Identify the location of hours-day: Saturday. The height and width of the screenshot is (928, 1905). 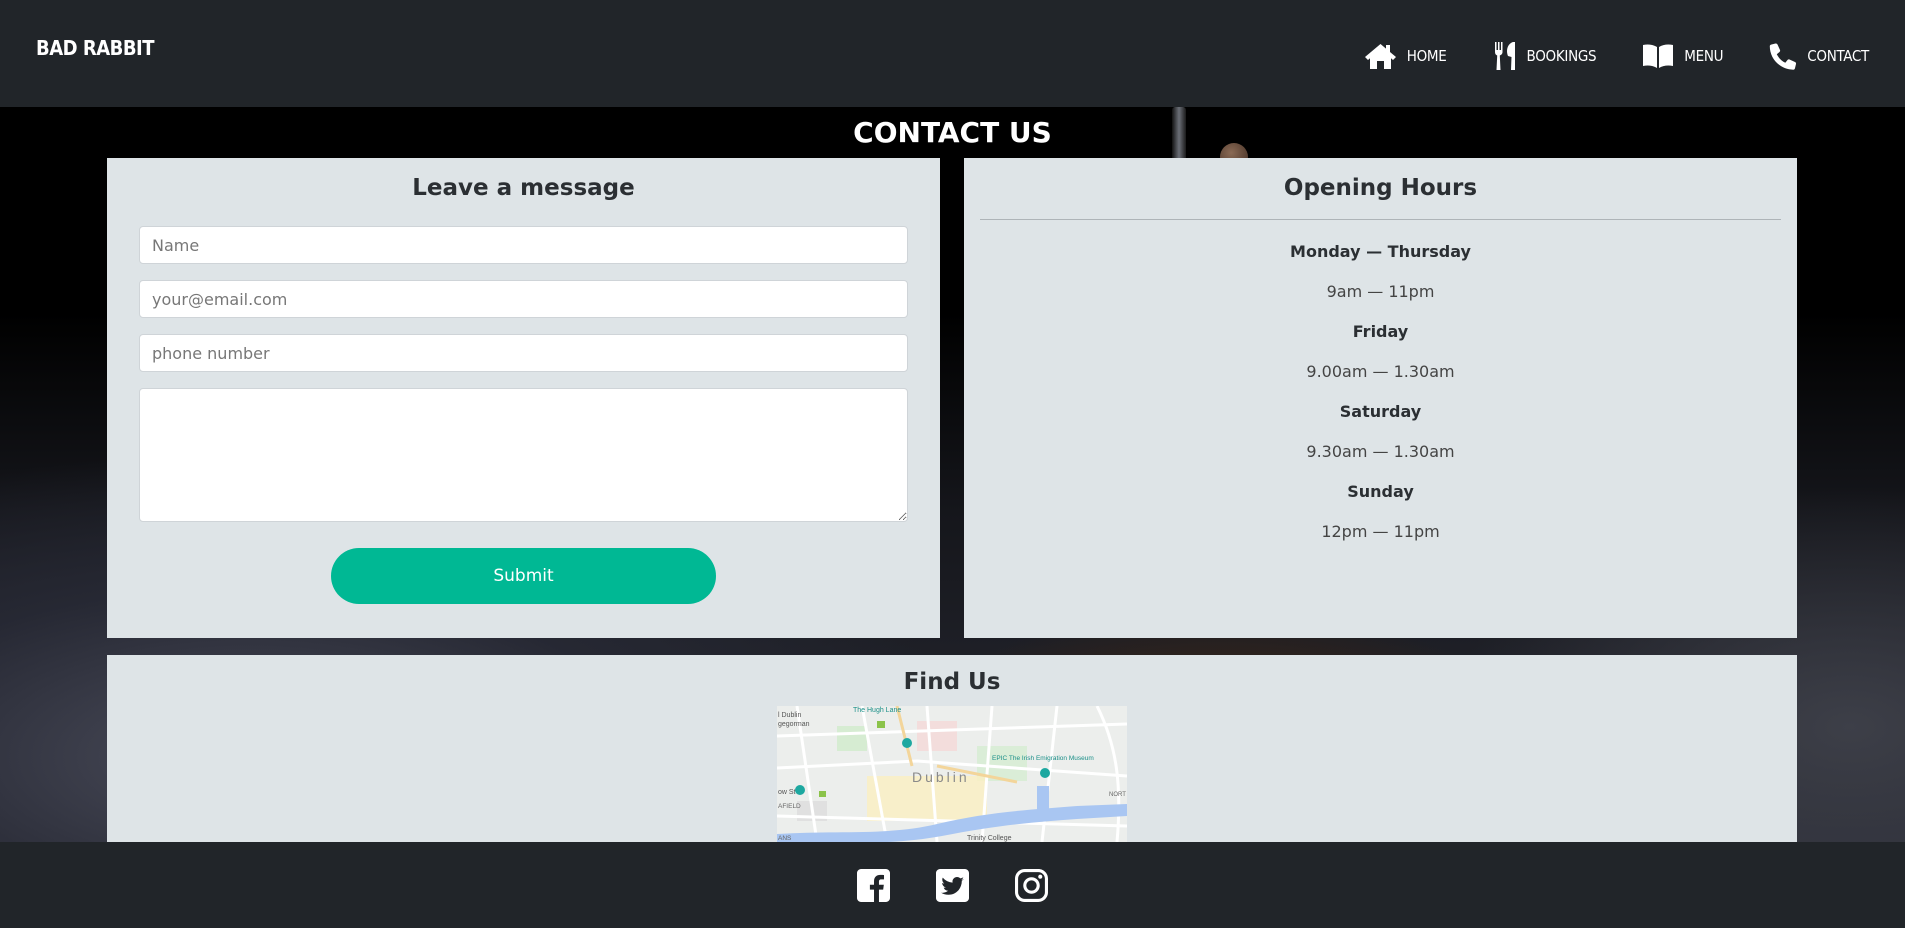
(1380, 411).